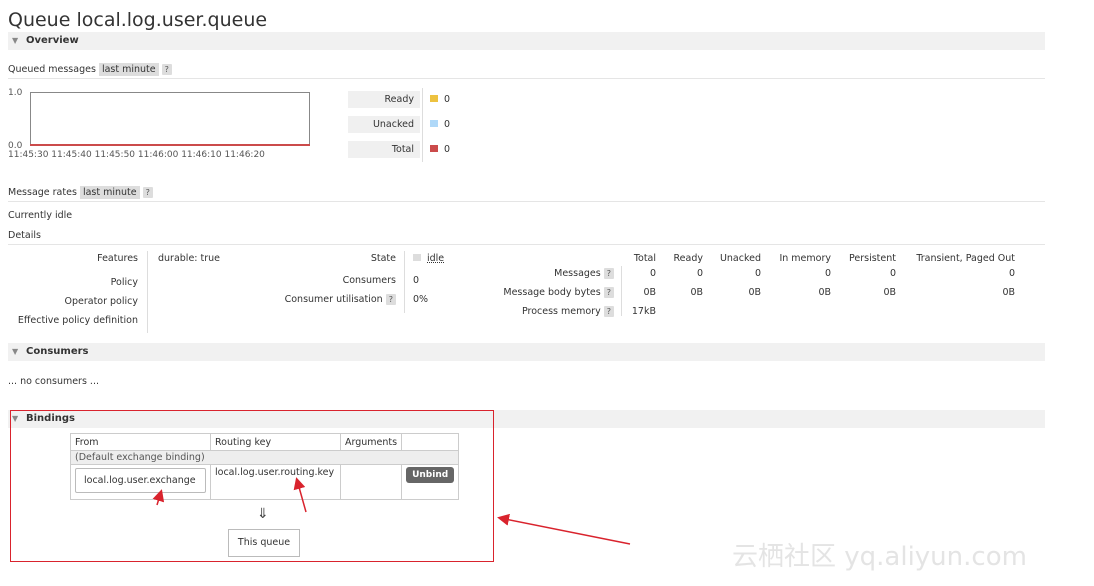  Describe the element at coordinates (564, 529) in the screenshot. I see `annotation-arrow-box` at that location.